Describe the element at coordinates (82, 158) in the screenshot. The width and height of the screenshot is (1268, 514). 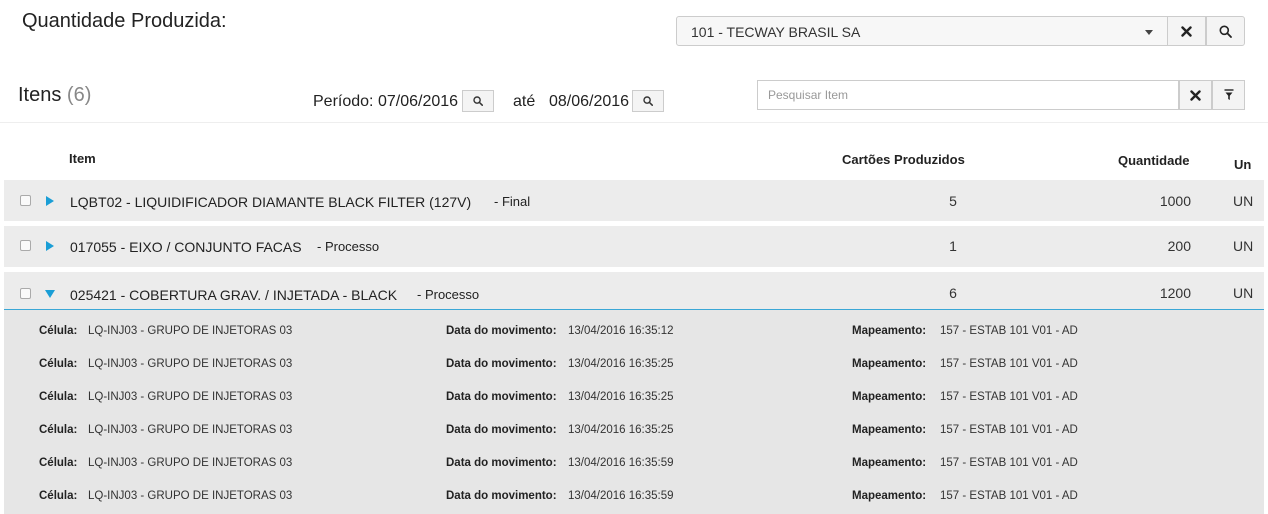
I see `column-header-item: Item` at that location.